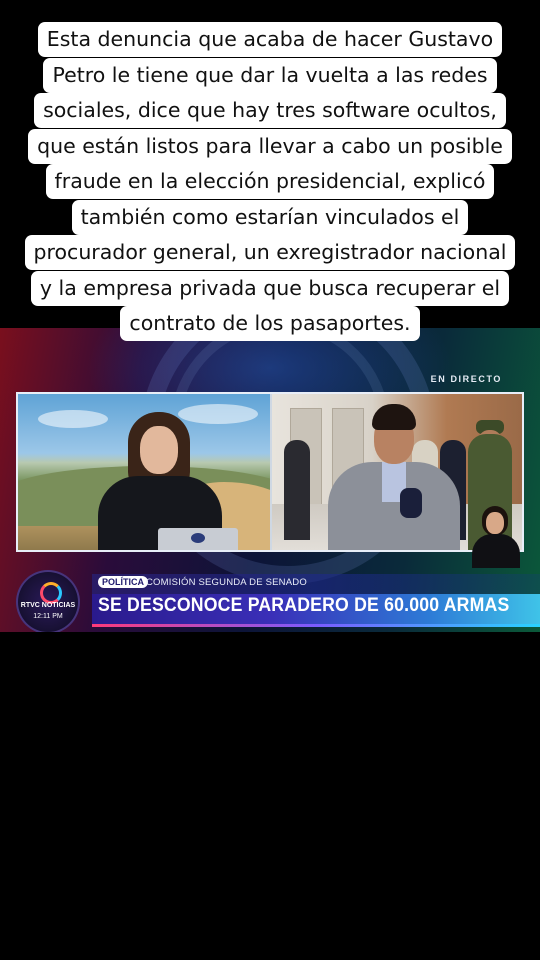 This screenshot has height=960, width=540. What do you see at coordinates (411, 503) in the screenshot?
I see `microphone-icon` at bounding box center [411, 503].